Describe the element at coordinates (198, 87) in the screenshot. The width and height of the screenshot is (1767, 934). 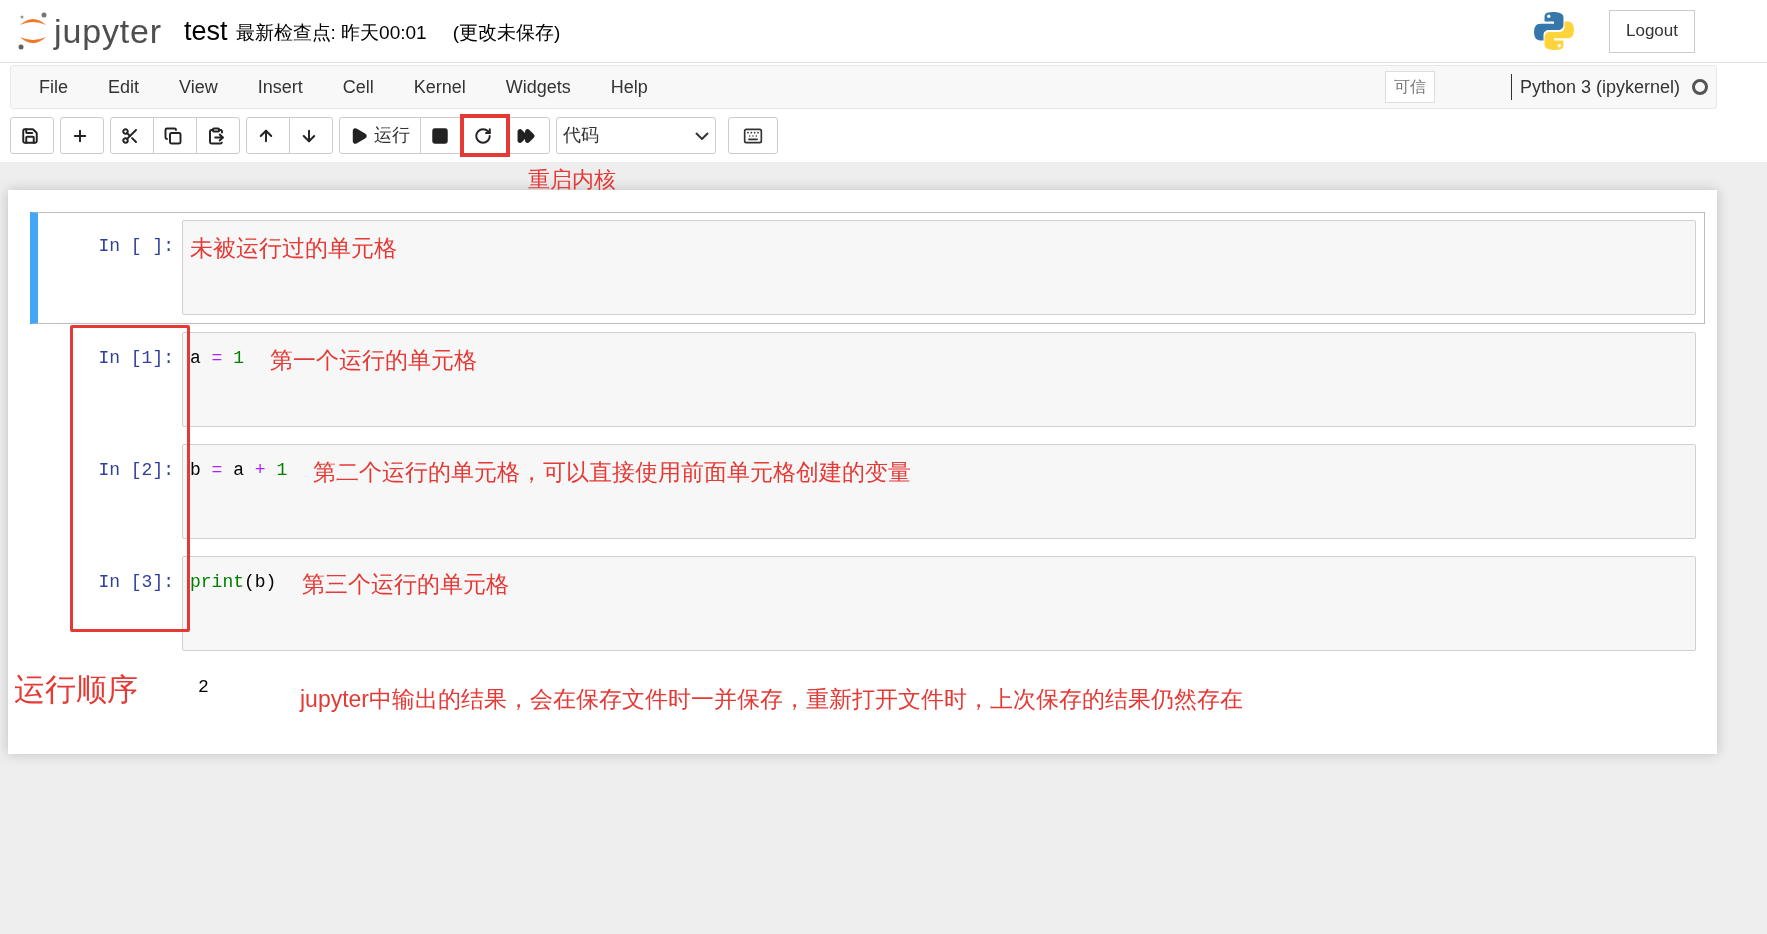
I see `menu-item: View` at that location.